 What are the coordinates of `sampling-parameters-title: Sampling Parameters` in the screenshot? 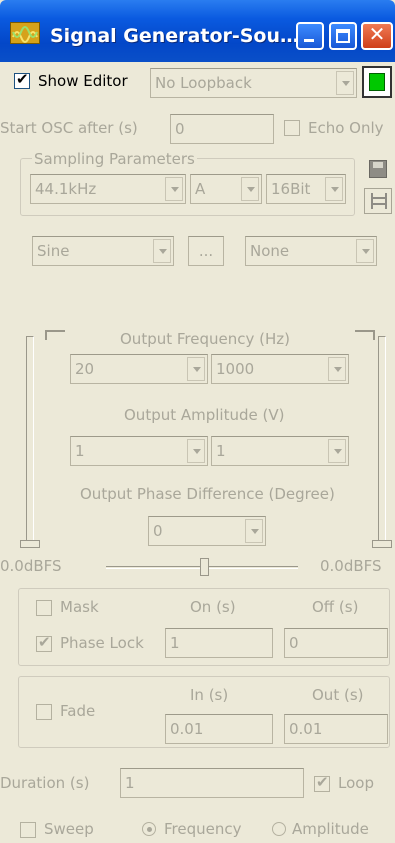 It's located at (114, 159).